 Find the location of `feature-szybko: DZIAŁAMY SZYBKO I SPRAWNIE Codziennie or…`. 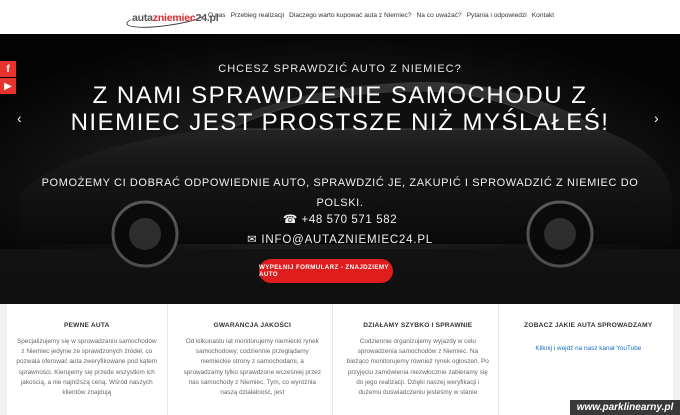

feature-szybko: DZIAŁAMY SZYBKO I SPRAWNIE Codziennie or… is located at coordinates (418, 359).